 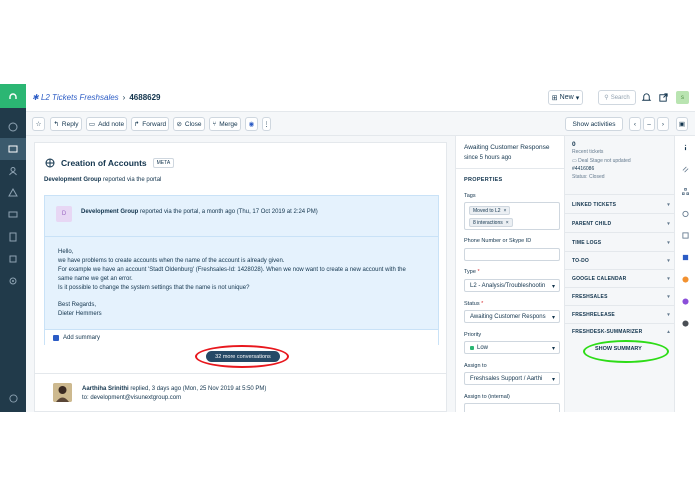 What do you see at coordinates (621, 297) in the screenshot?
I see `section-freshsales: FRESHSALES ▾` at bounding box center [621, 297].